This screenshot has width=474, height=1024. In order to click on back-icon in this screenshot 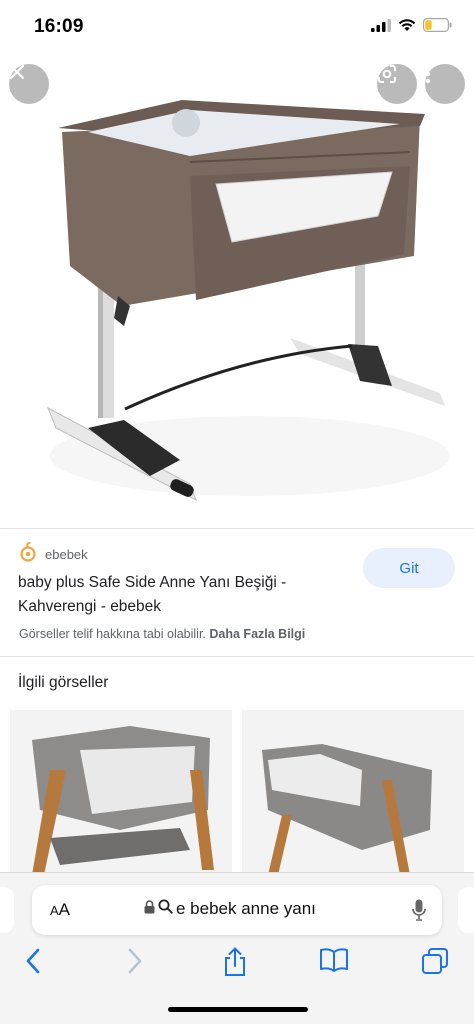, I will do `click(33, 963)`.